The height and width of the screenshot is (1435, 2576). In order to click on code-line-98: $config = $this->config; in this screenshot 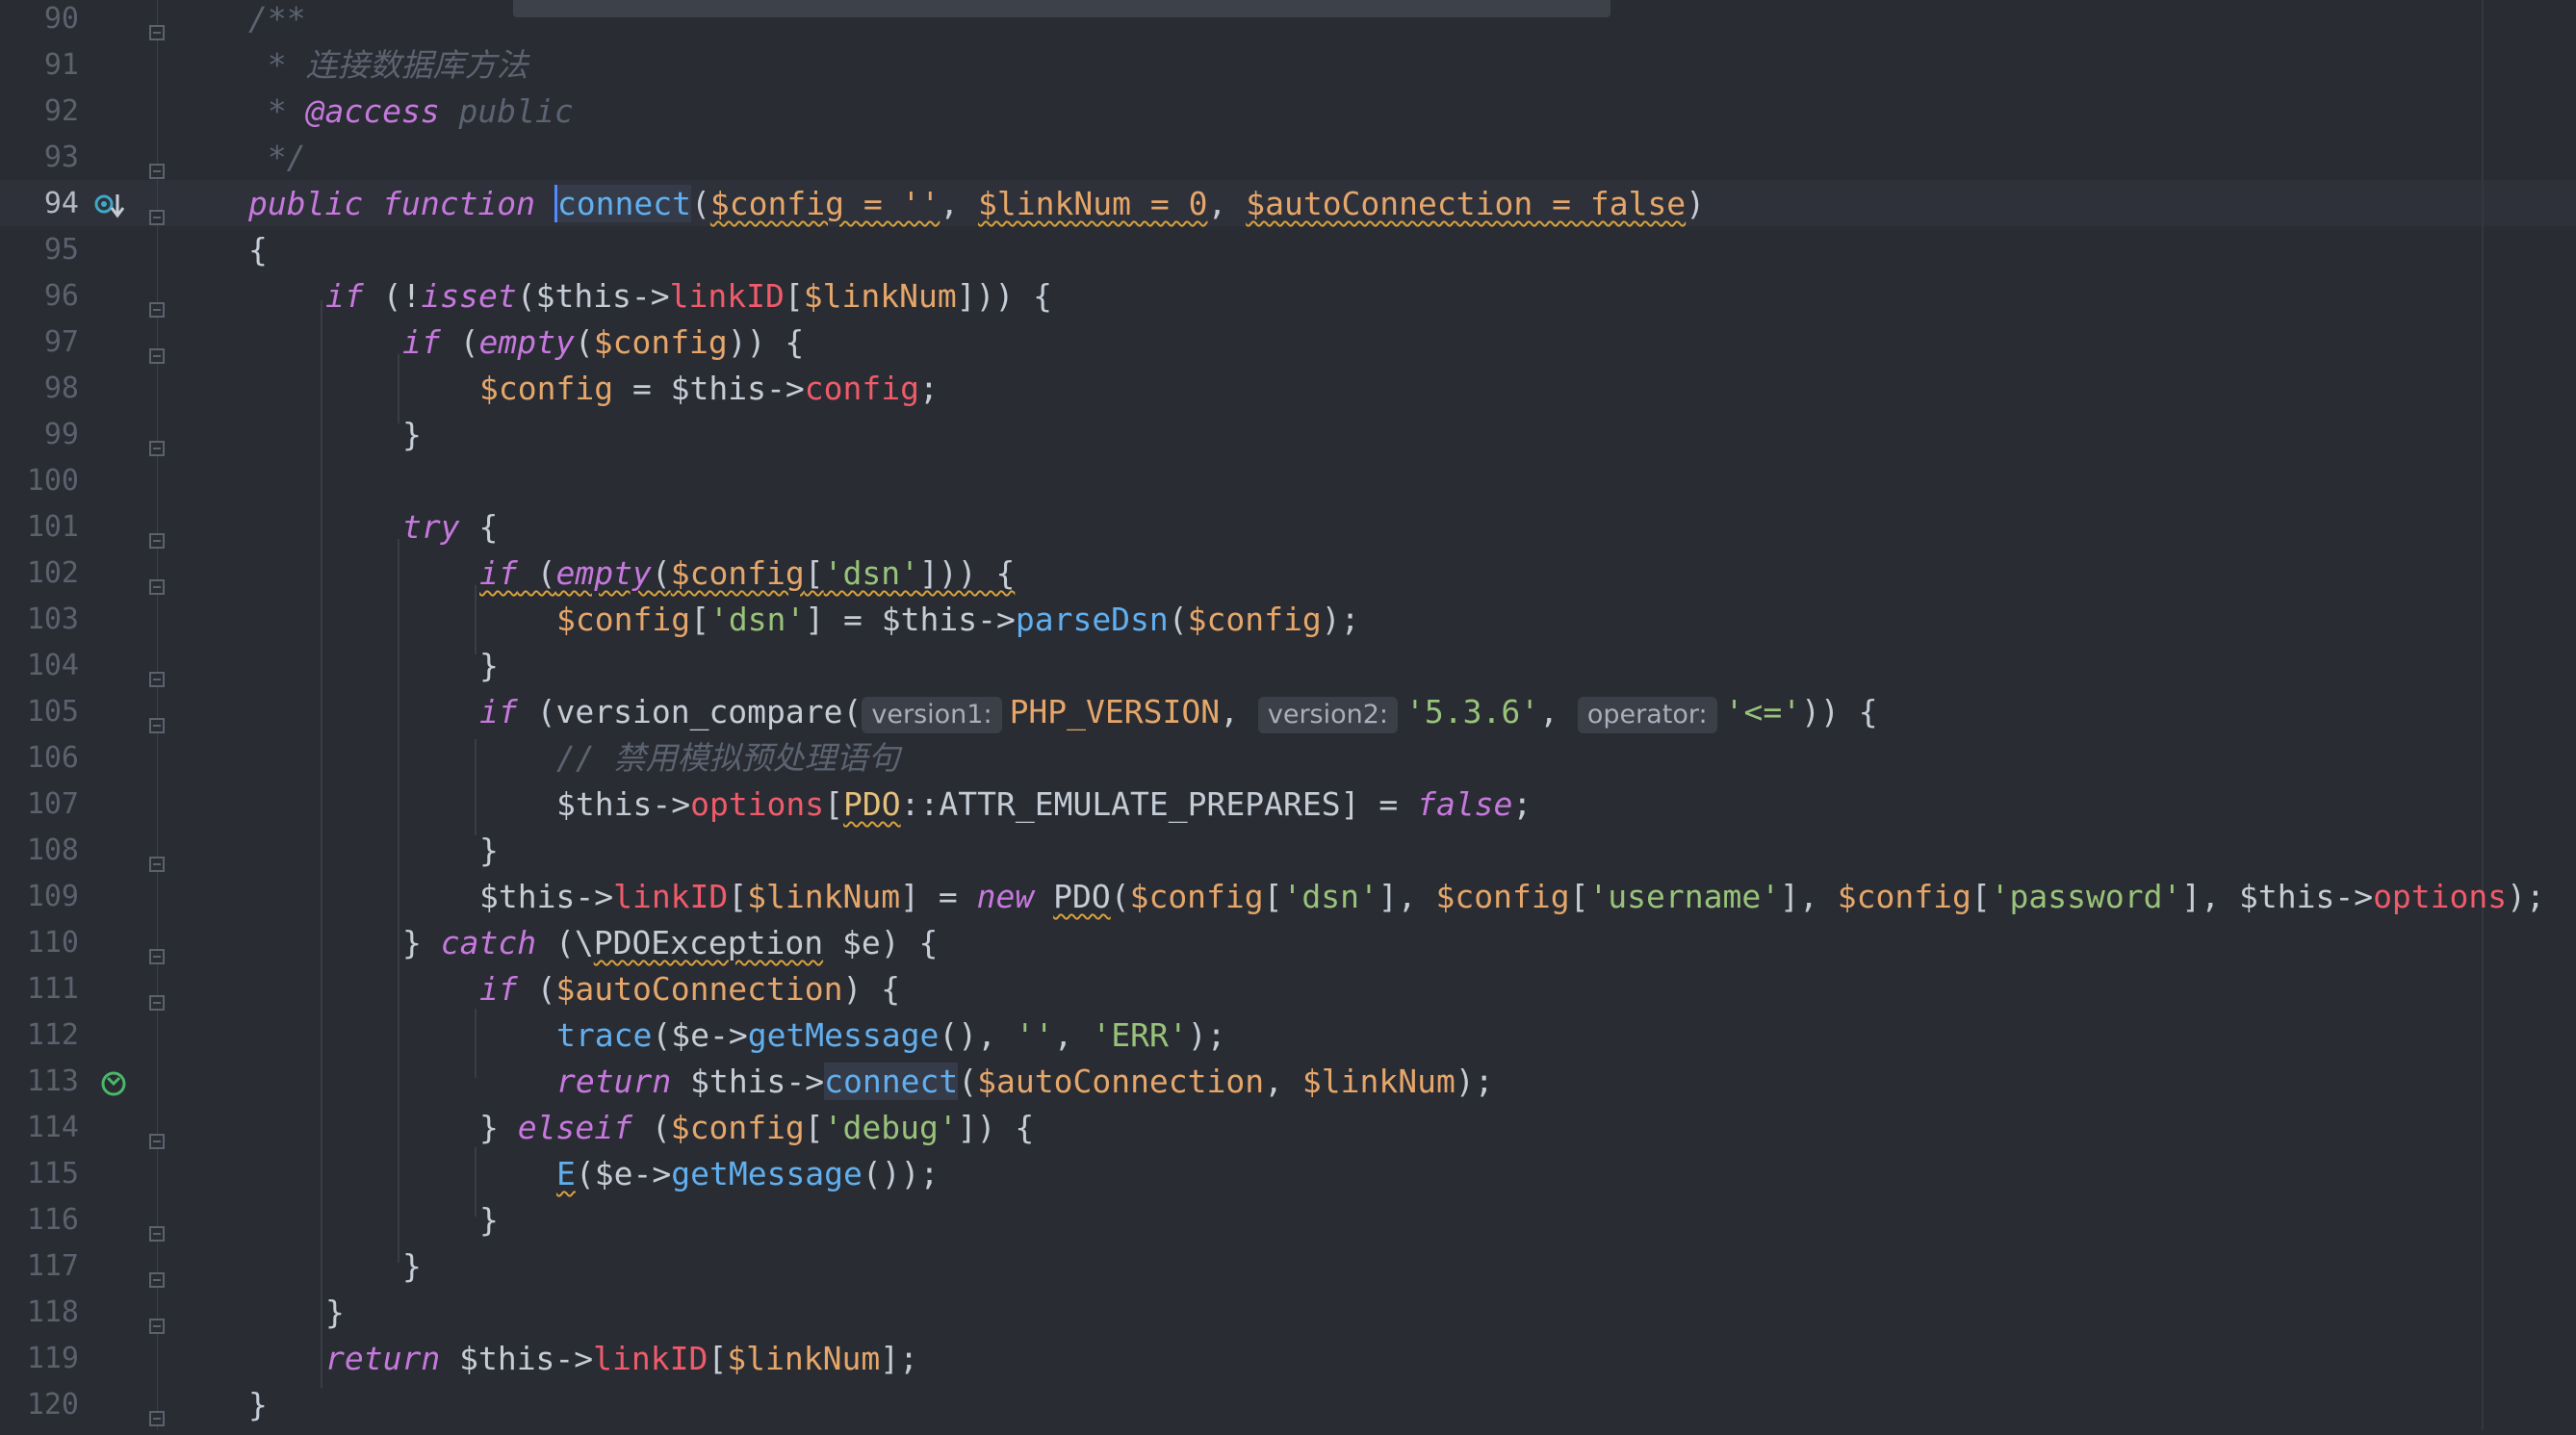, I will do `click(709, 389)`.